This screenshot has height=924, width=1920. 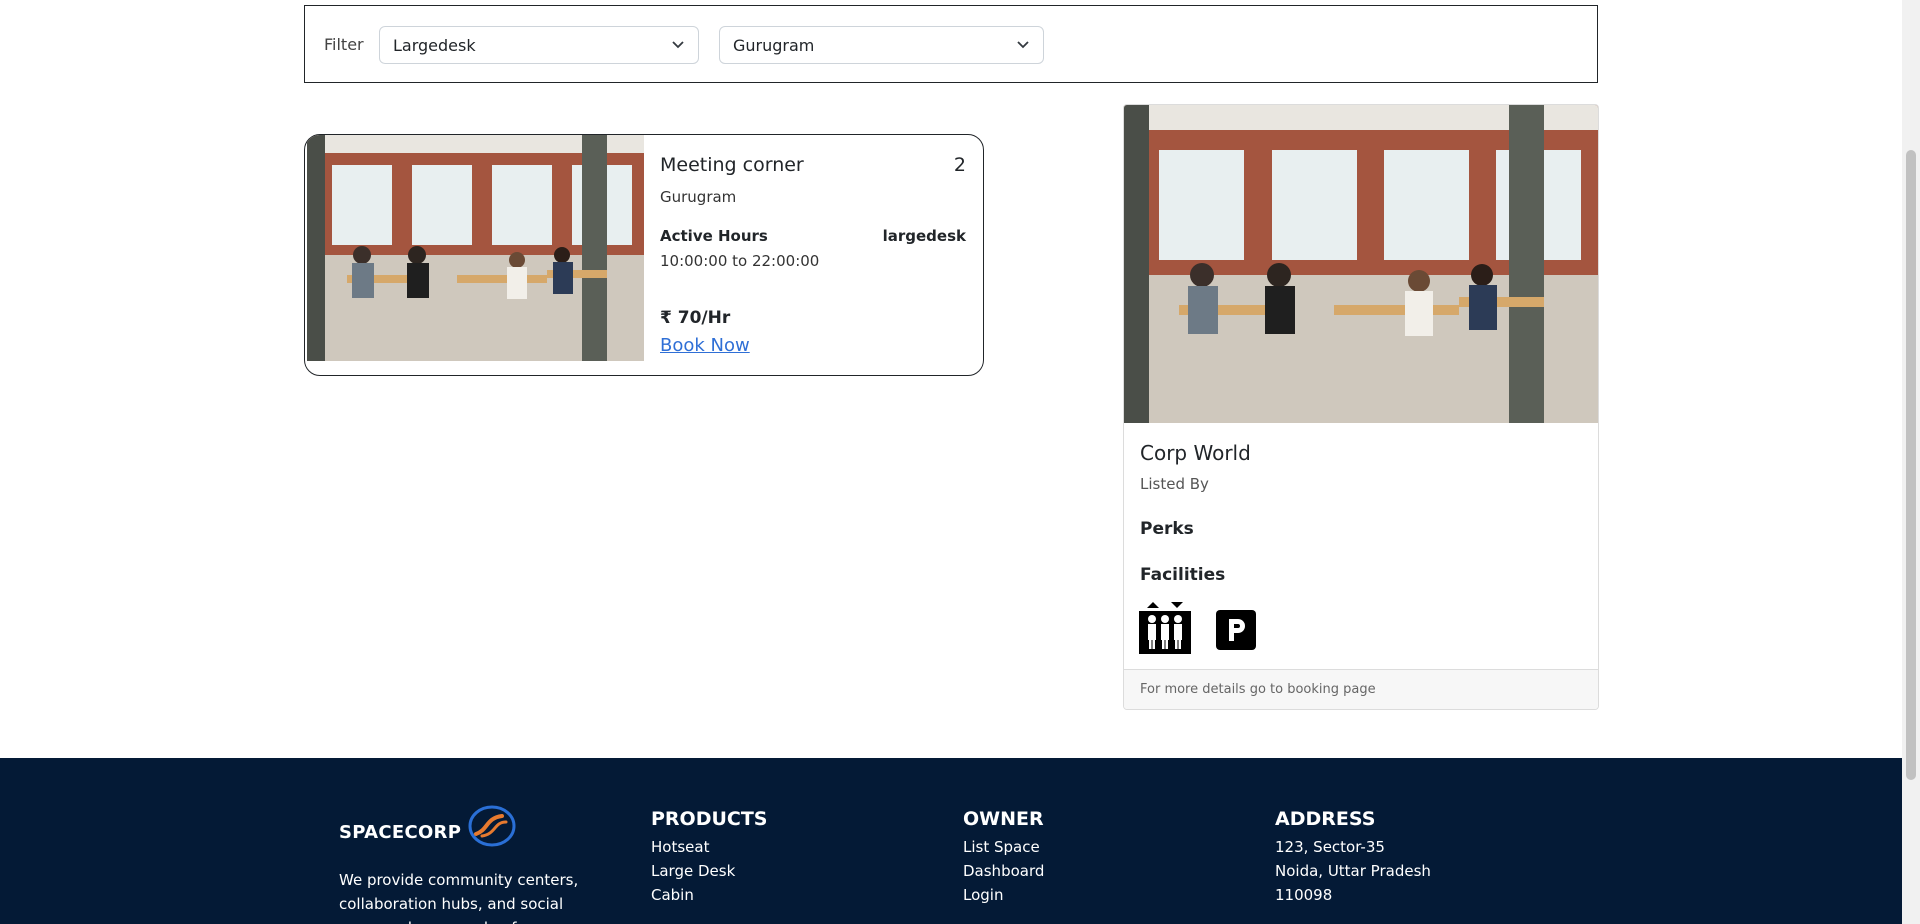 What do you see at coordinates (1325, 819) in the screenshot?
I see `address-heading: ADDRESS` at bounding box center [1325, 819].